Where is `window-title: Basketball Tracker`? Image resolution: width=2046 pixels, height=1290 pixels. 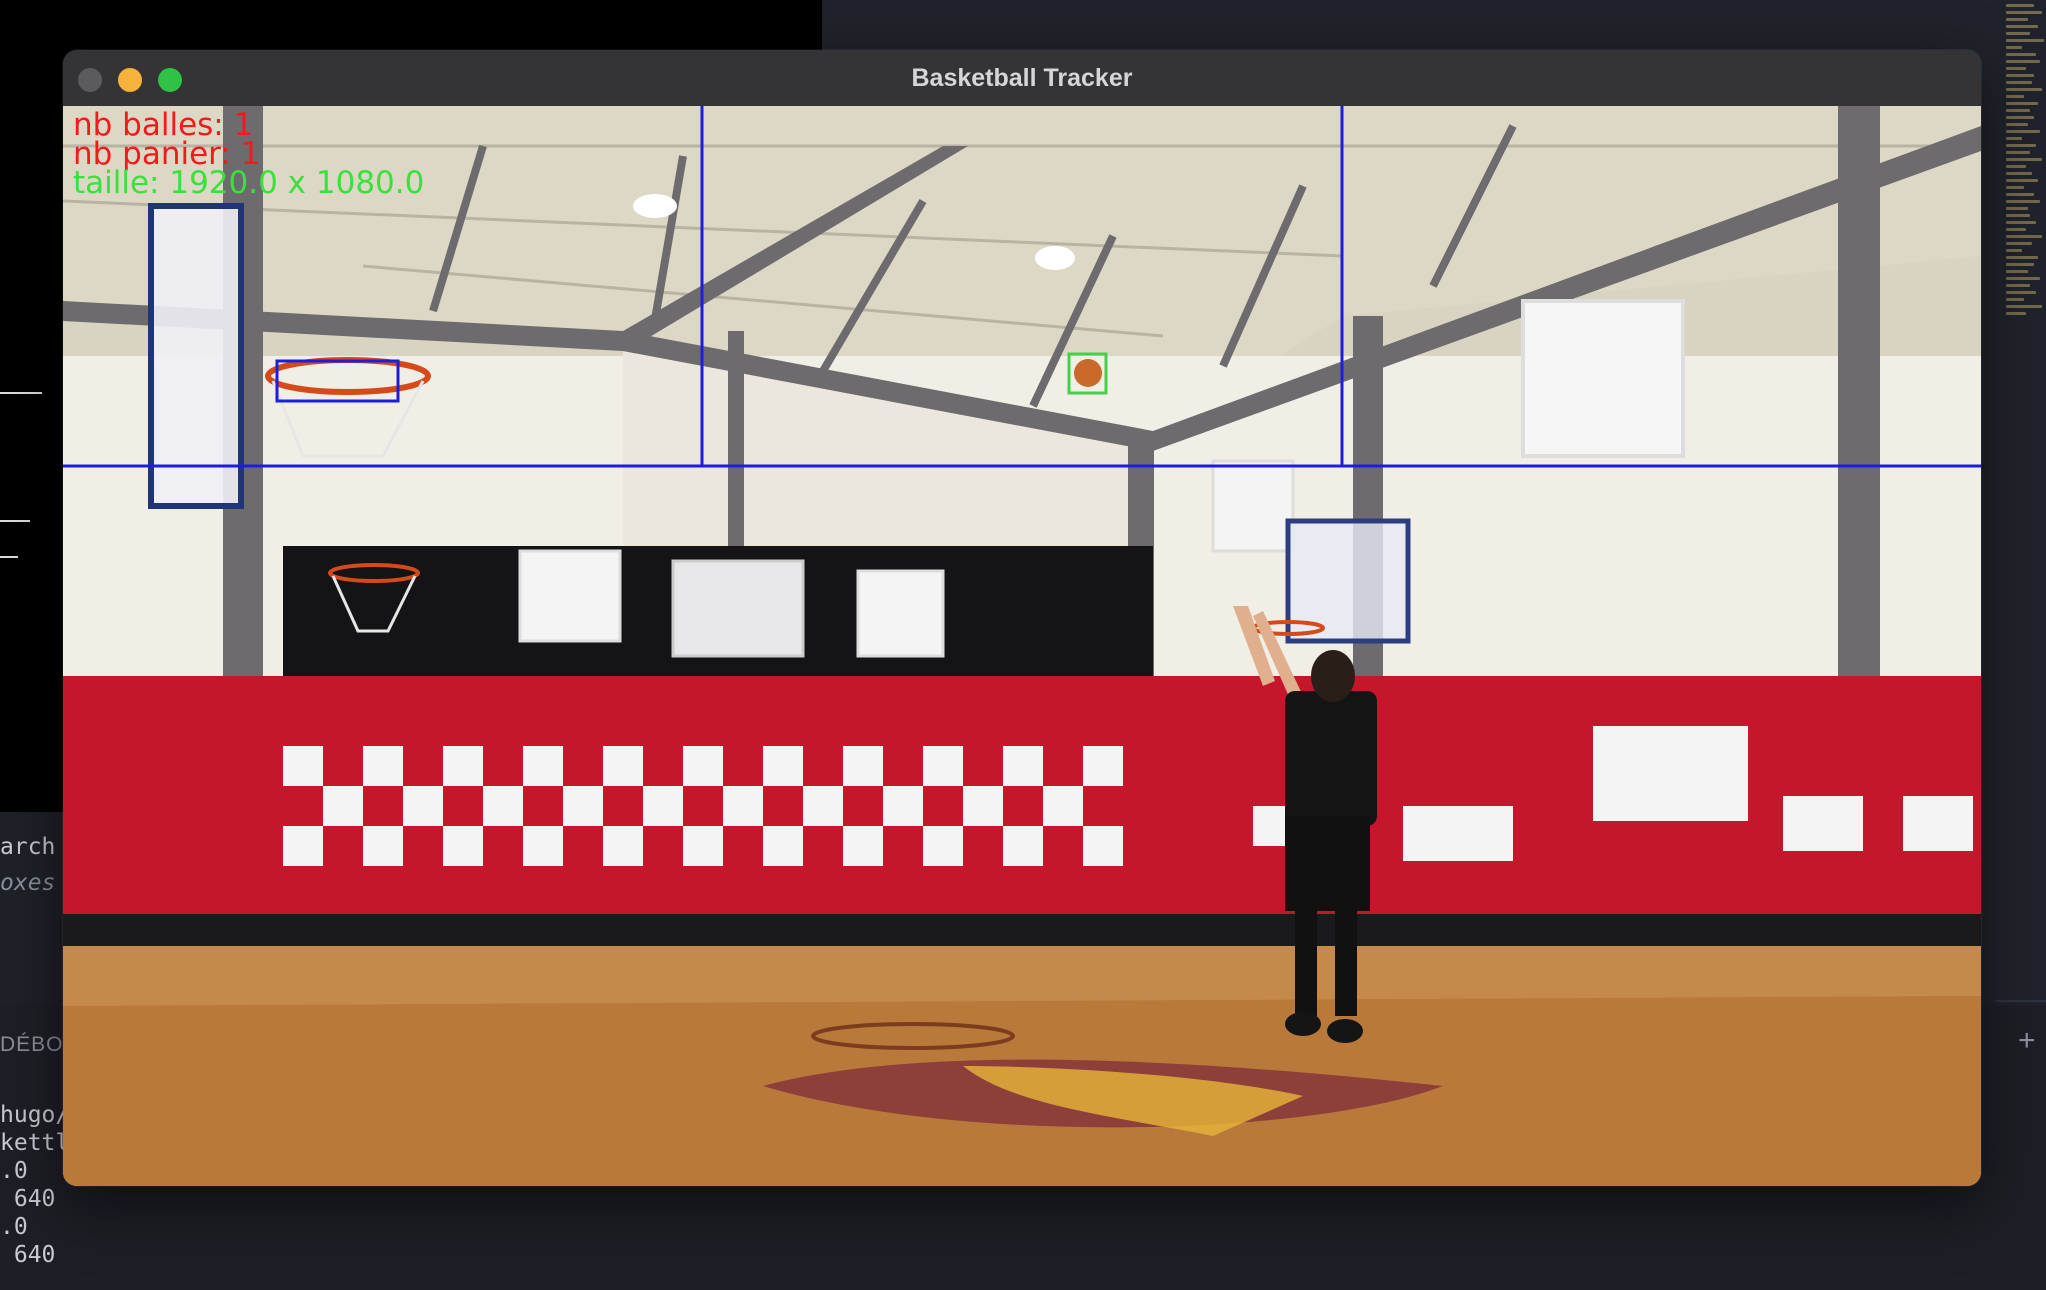
window-title: Basketball Tracker is located at coordinates (1022, 78).